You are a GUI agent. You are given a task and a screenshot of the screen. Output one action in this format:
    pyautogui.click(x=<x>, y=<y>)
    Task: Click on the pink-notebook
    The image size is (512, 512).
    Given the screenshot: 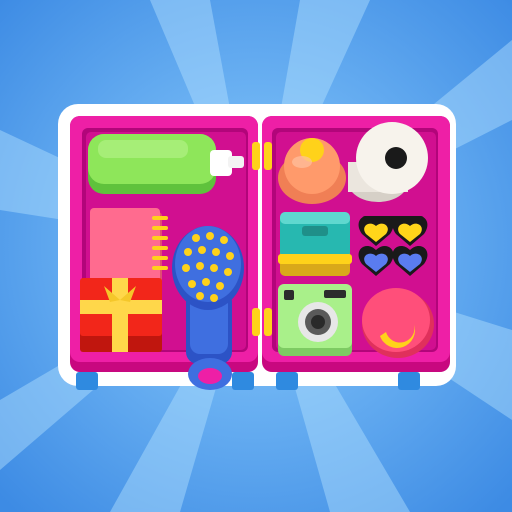 What is the action you would take?
    pyautogui.click(x=129, y=249)
    